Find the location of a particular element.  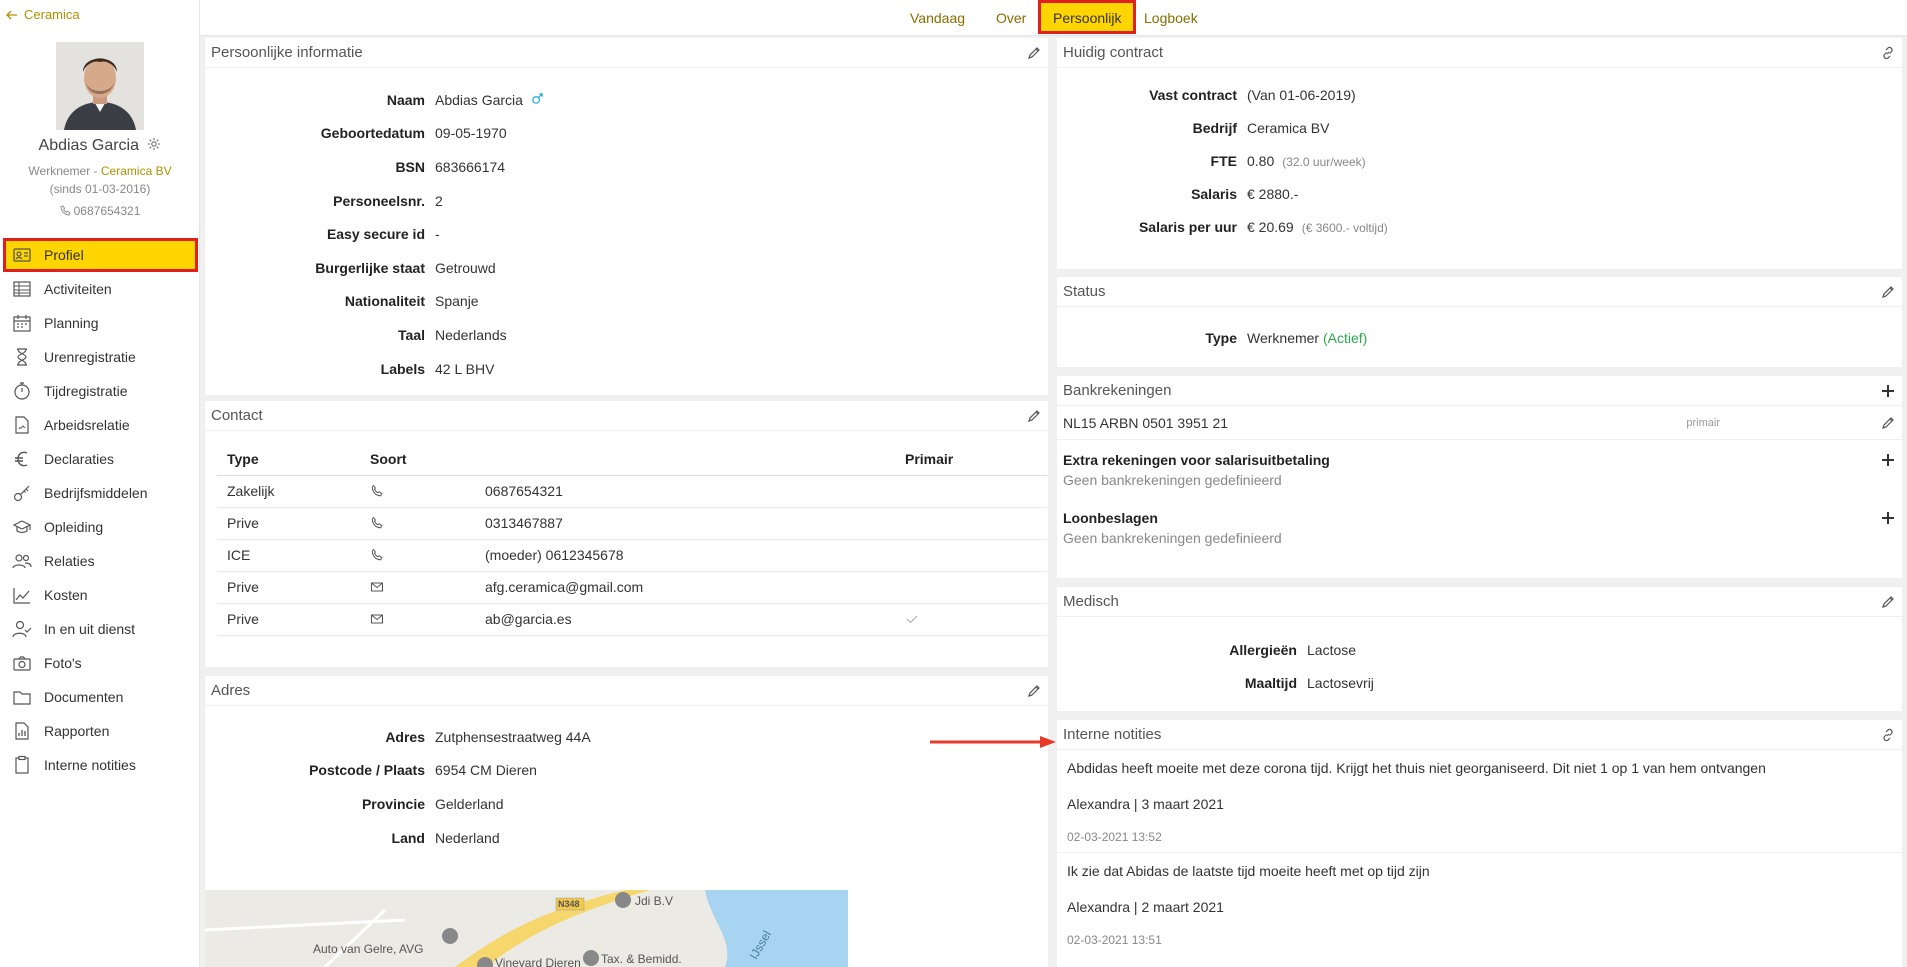

info-row: Nationaliteit Spanje is located at coordinates (626, 302).